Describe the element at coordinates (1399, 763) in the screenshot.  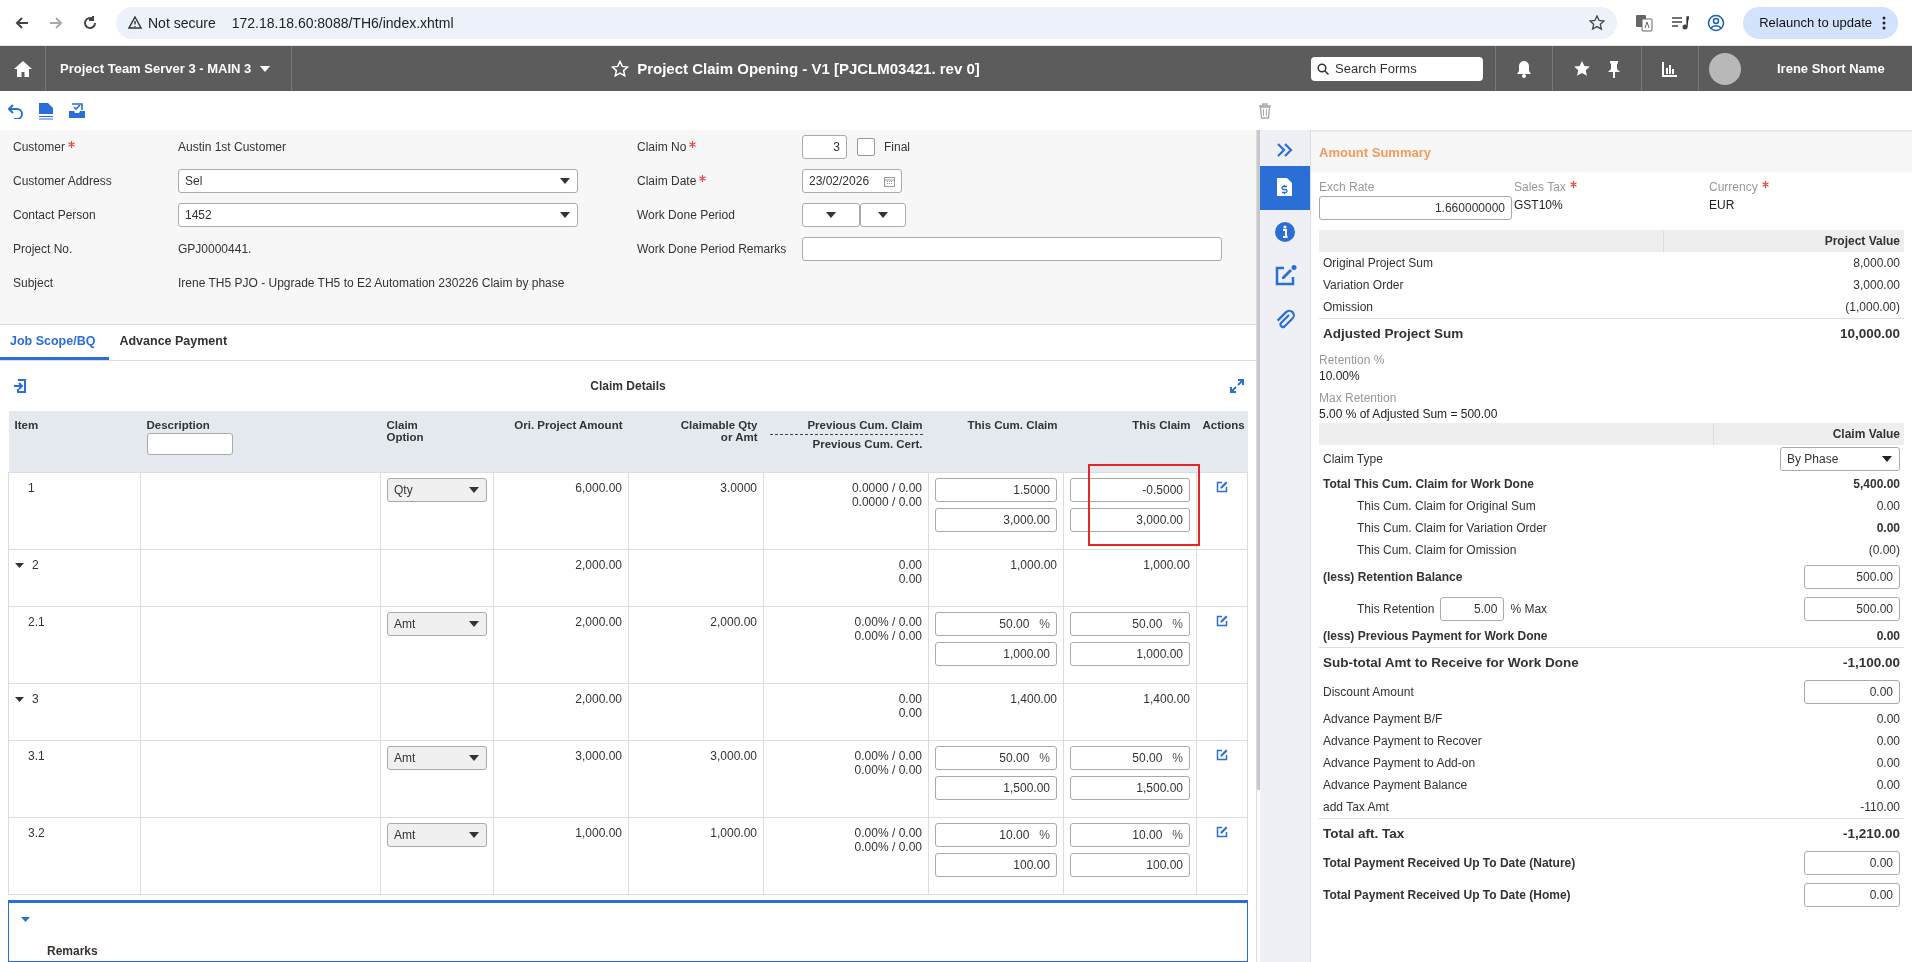
I see `row-label: Advance Payment to Add-on` at that location.